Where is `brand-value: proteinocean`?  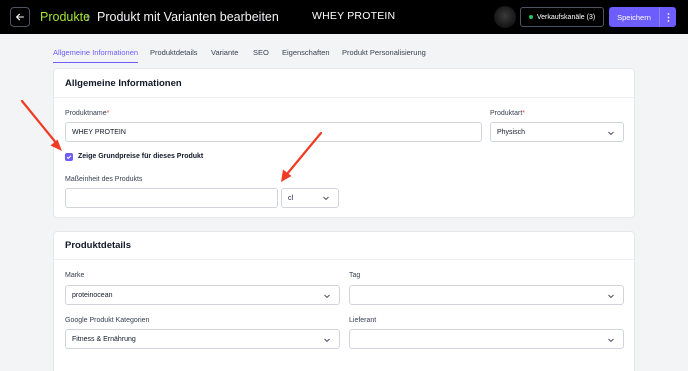 brand-value: proteinocean is located at coordinates (92, 295).